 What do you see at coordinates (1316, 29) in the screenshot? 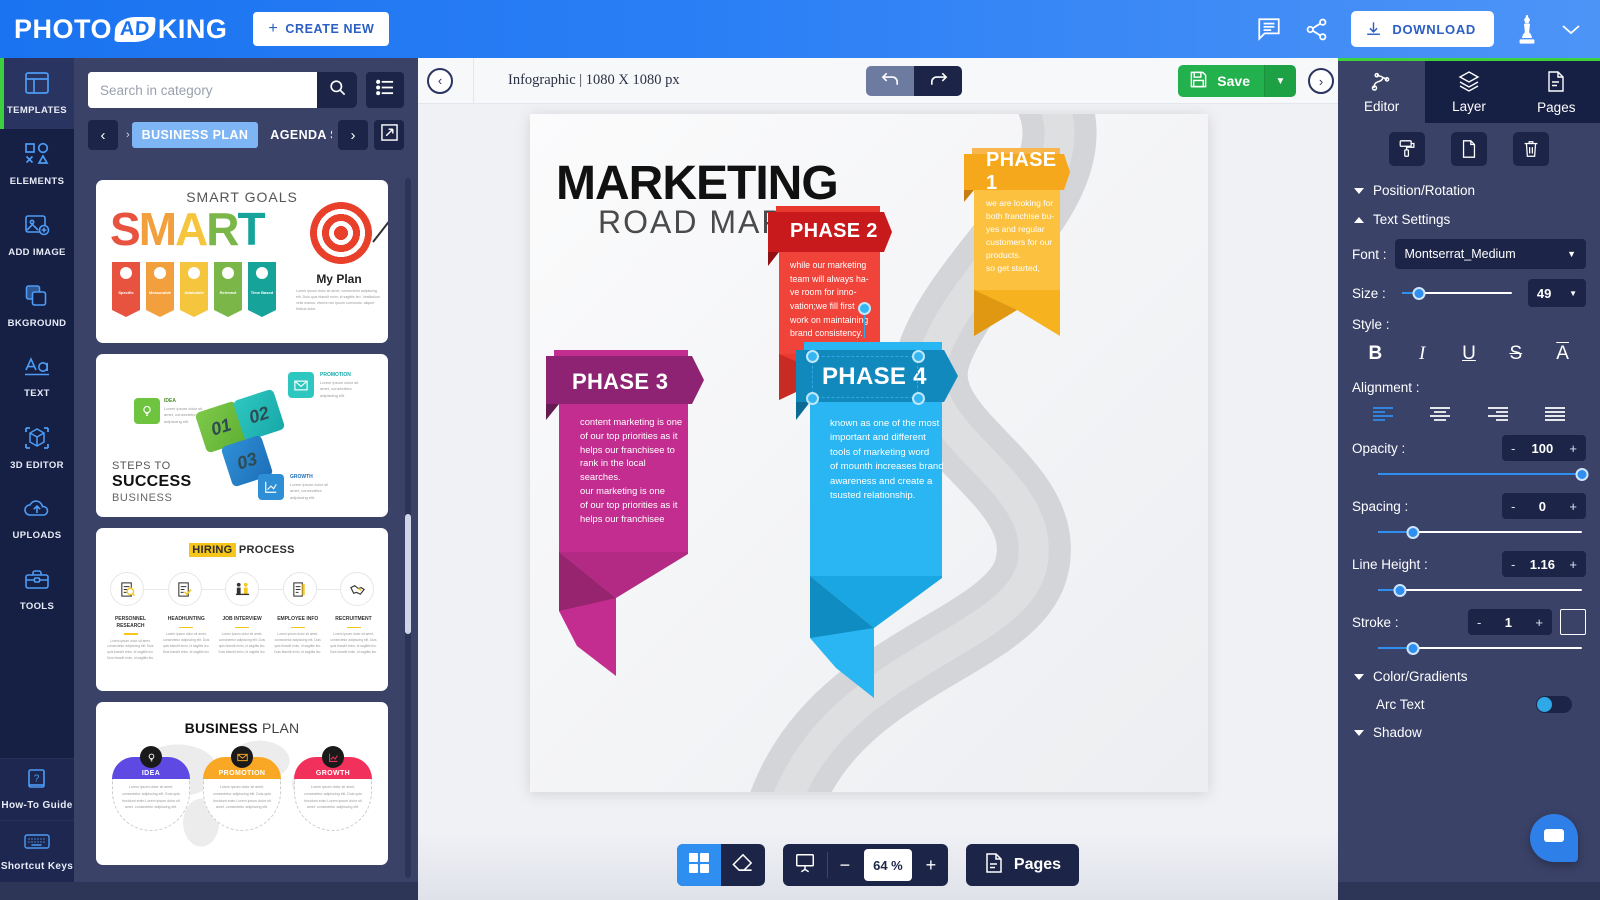
I see `share-icon` at bounding box center [1316, 29].